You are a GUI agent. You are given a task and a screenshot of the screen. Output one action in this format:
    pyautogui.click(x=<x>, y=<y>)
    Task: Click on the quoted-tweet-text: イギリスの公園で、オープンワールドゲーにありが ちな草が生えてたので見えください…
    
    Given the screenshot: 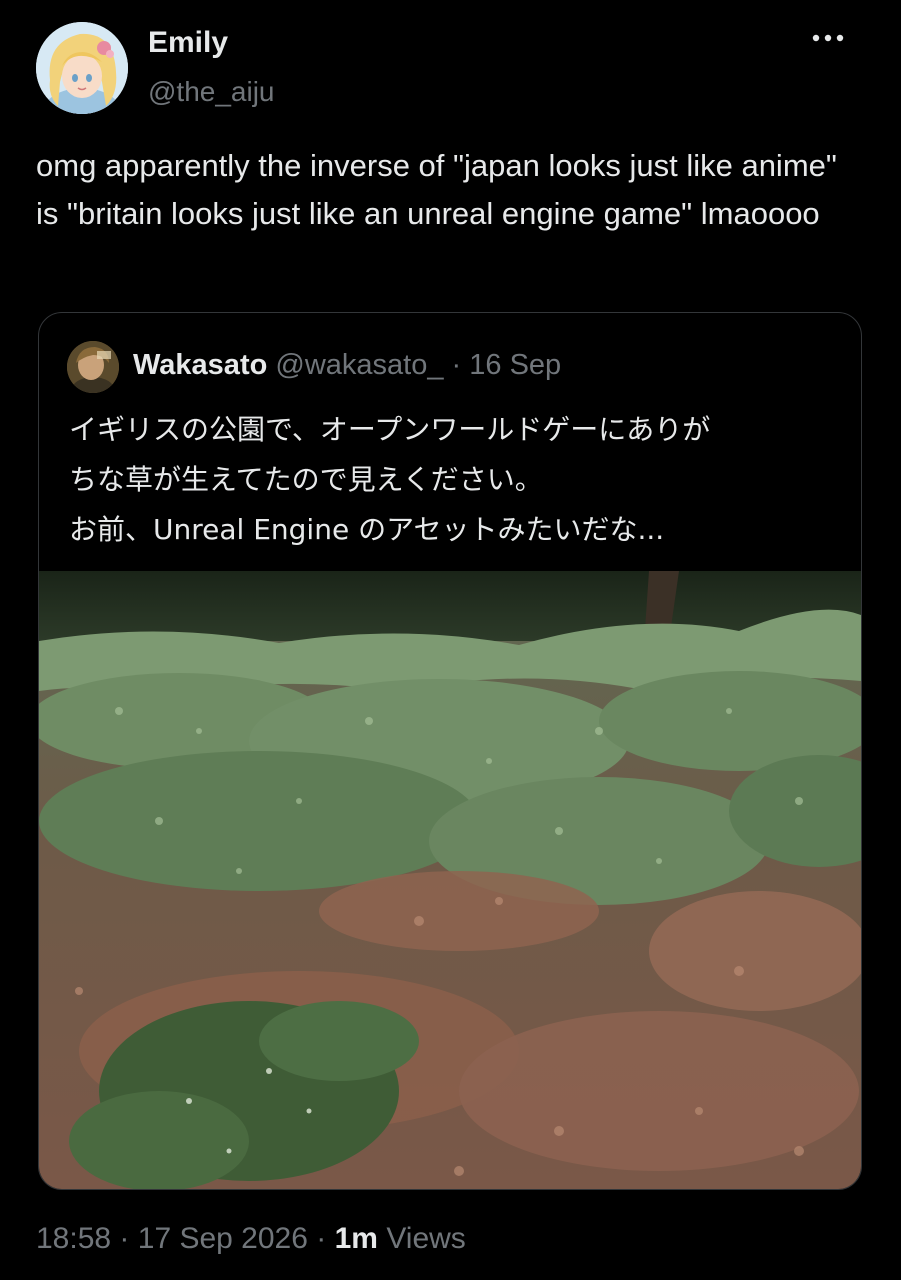 What is the action you would take?
    pyautogui.click(x=459, y=480)
    